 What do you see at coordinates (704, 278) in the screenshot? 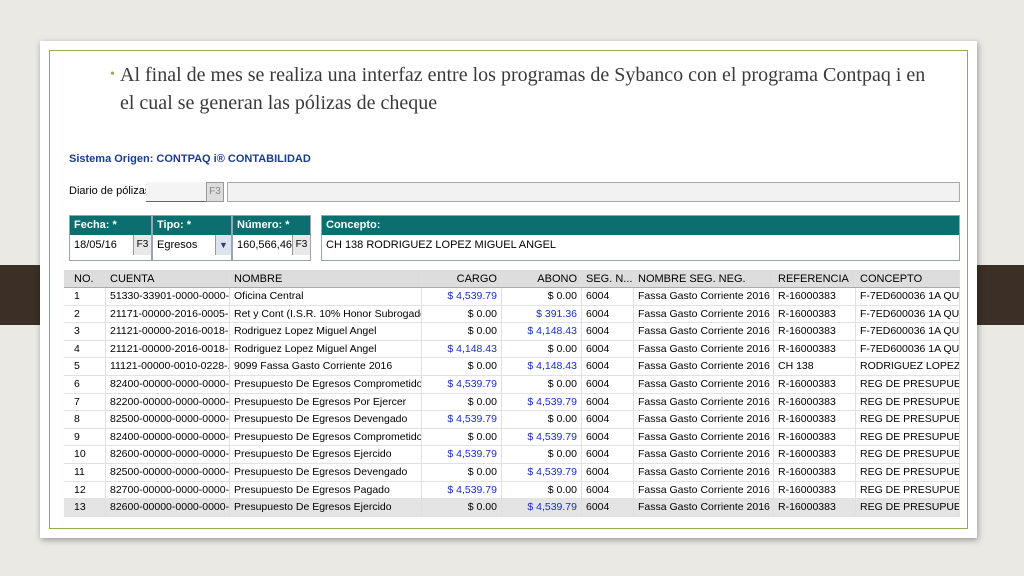
I see `col-header-nombre-seg-neg: NOMBRE SEG. NEG.` at bounding box center [704, 278].